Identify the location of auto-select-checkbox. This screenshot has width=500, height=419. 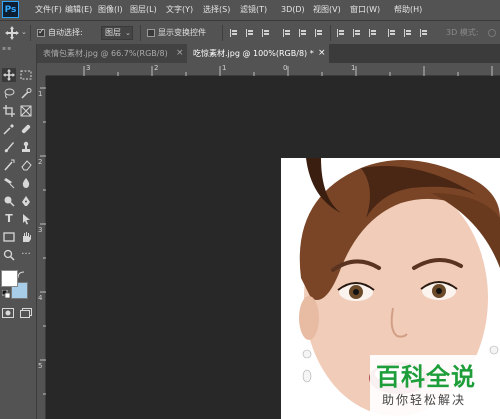
(41, 32).